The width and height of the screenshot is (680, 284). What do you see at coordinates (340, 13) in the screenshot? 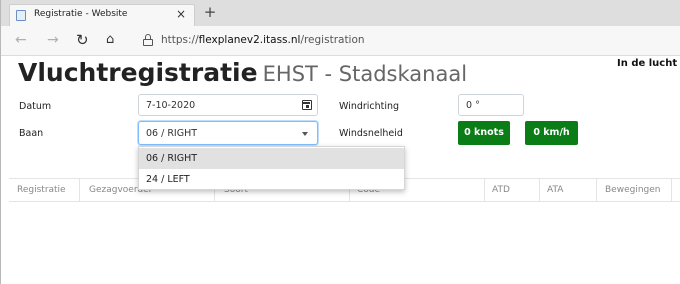
I see `tab-strip: Registratie - Website × +` at bounding box center [340, 13].